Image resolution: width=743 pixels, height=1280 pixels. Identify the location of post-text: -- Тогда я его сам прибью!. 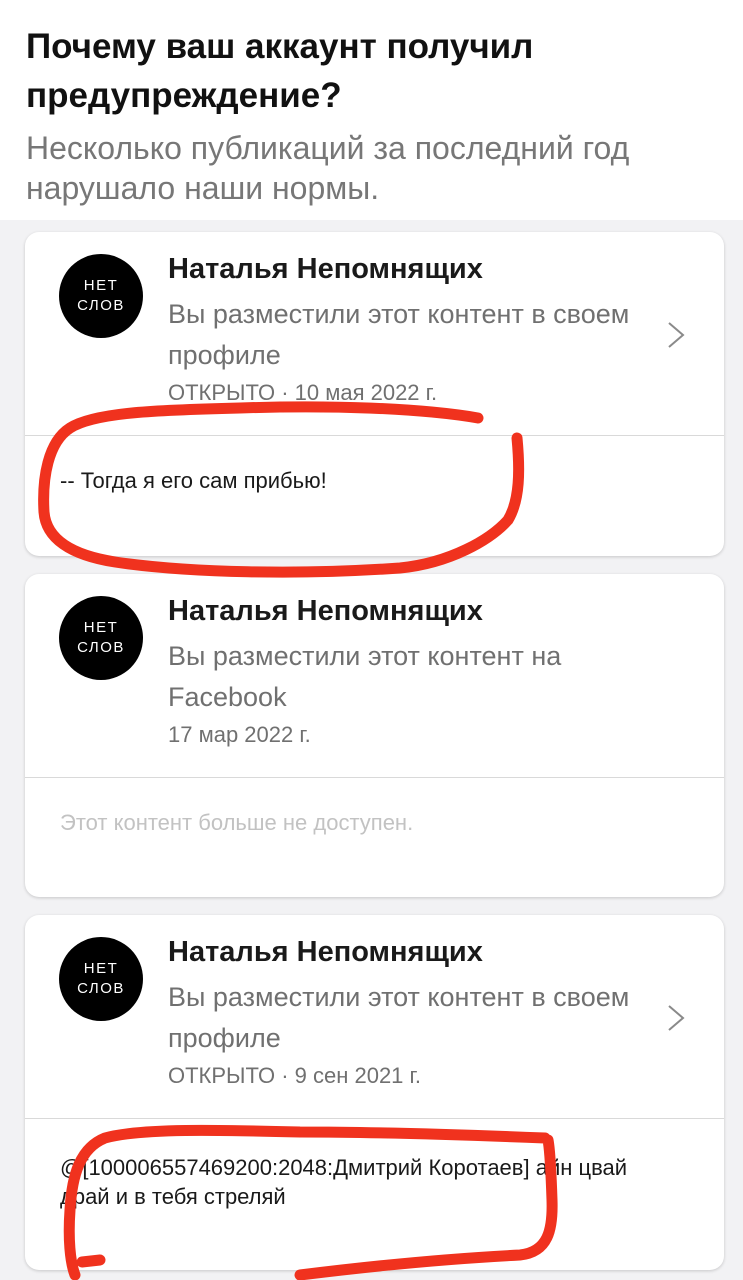
(193, 480).